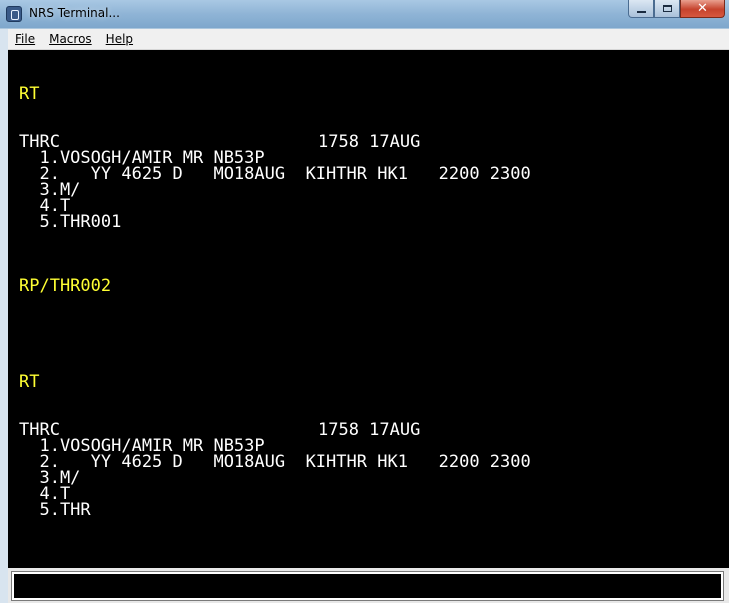 The width and height of the screenshot is (729, 603). What do you see at coordinates (641, 9) in the screenshot?
I see `minimize-button` at bounding box center [641, 9].